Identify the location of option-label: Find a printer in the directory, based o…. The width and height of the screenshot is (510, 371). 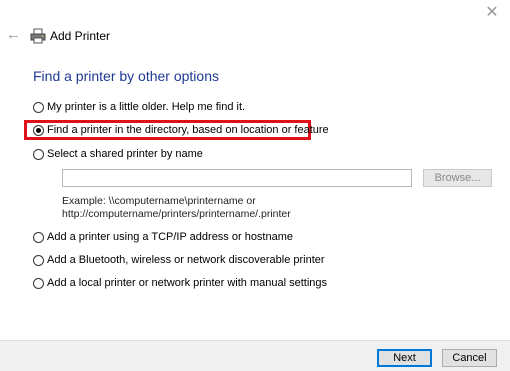
(188, 130).